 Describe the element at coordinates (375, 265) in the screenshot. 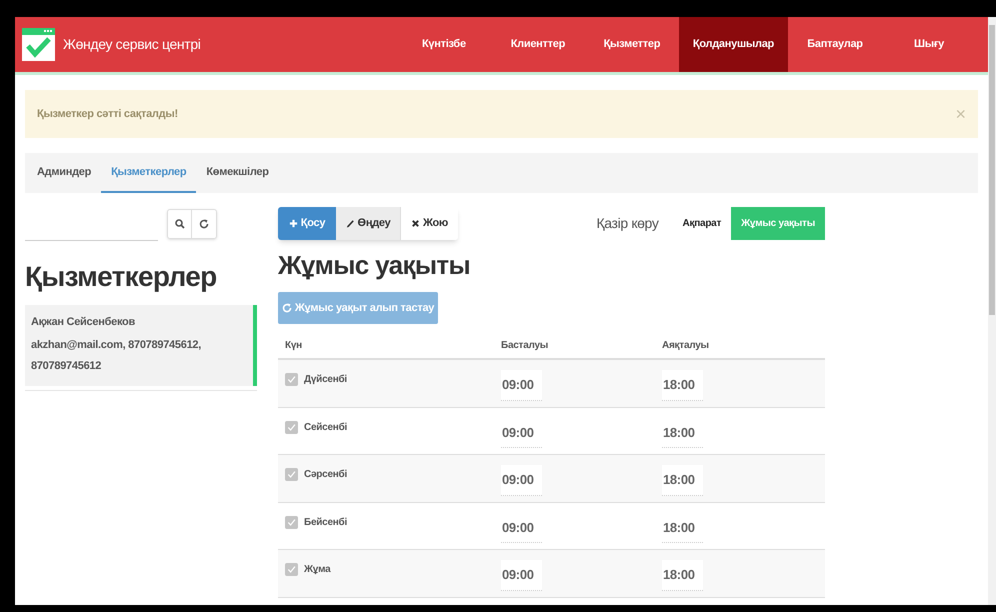

I see `page-title: Жұмыс уақыты` at that location.